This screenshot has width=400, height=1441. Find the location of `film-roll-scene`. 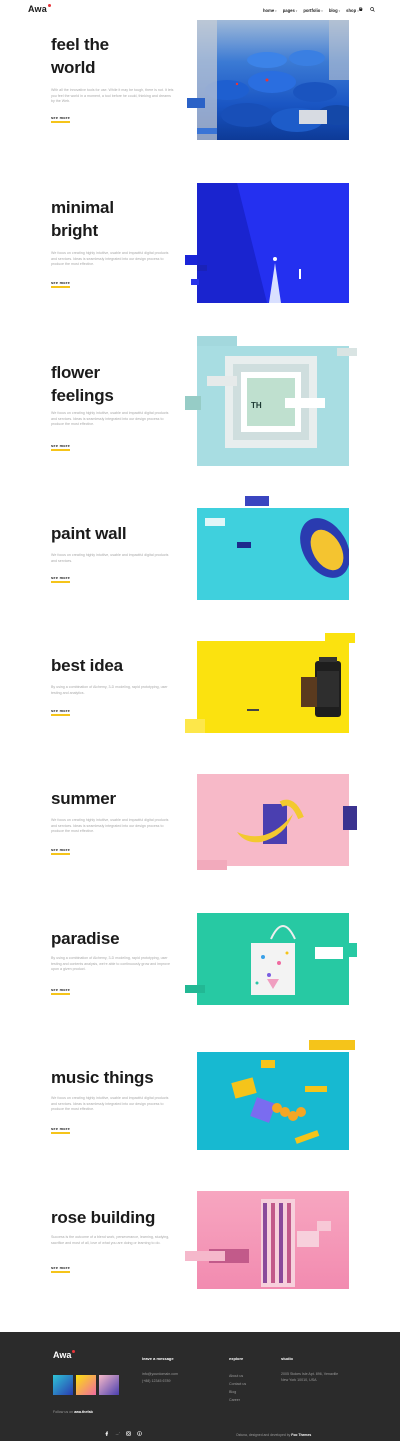

film-roll-scene is located at coordinates (294, 687).